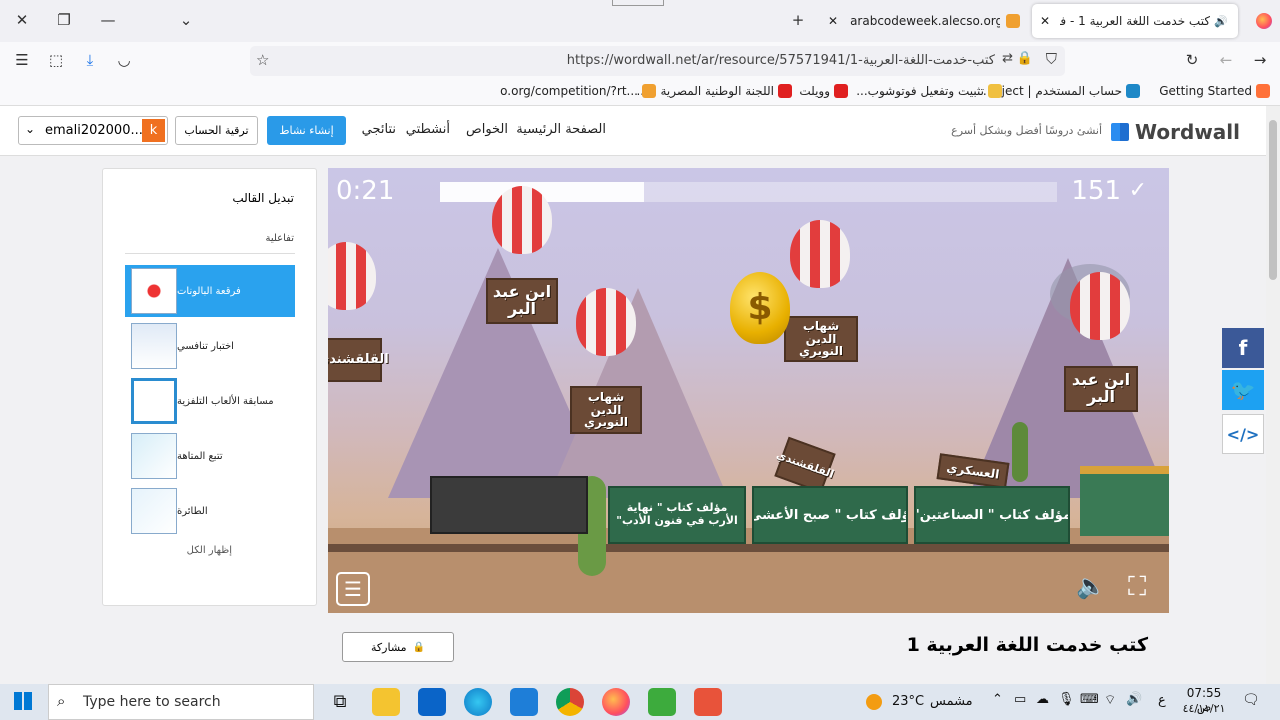  Describe the element at coordinates (509, 505) in the screenshot. I see `coal-car` at that location.